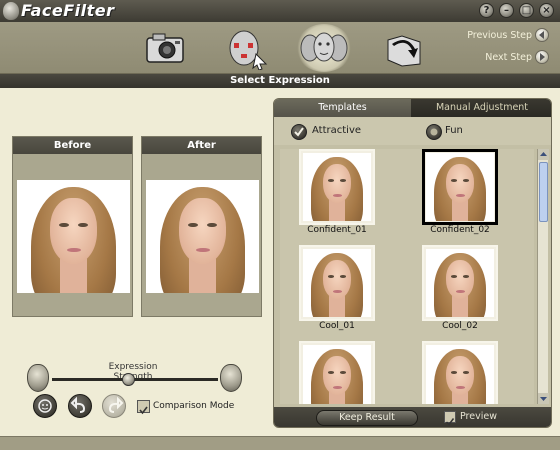 This screenshot has width=560, height=450. What do you see at coordinates (486, 10) in the screenshot?
I see `help-button: ?` at bounding box center [486, 10].